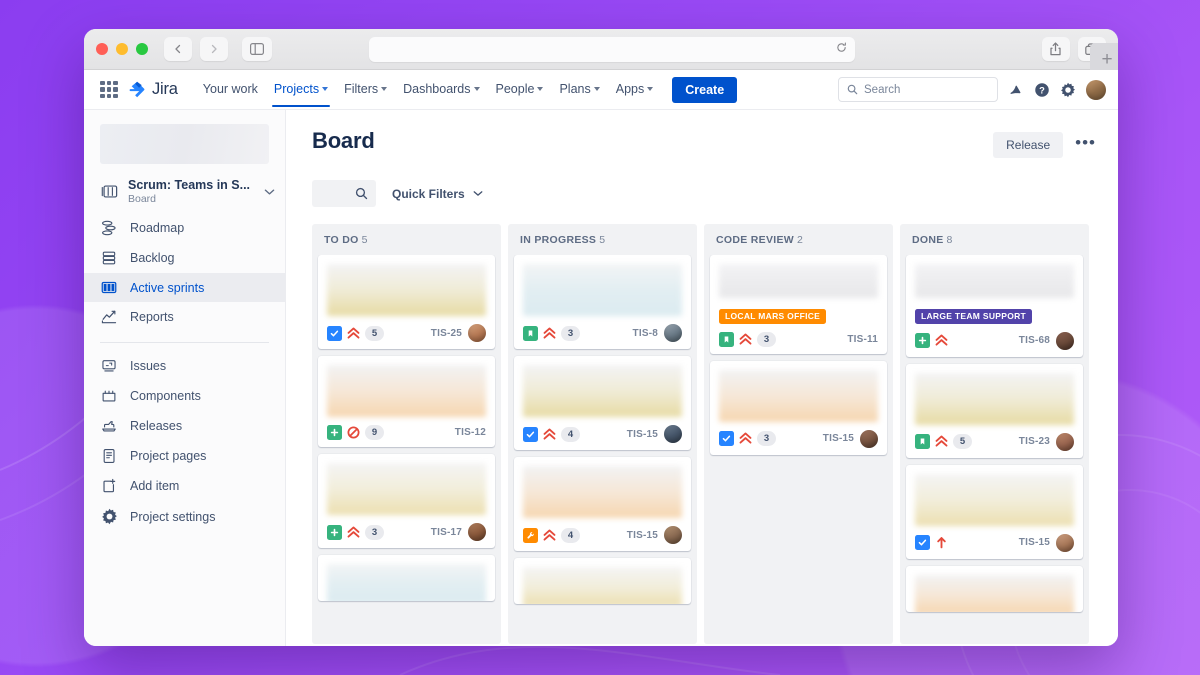 Image resolution: width=1200 pixels, height=675 pixels. Describe the element at coordinates (520, 89) in the screenshot. I see `nav-item-people: People` at that location.